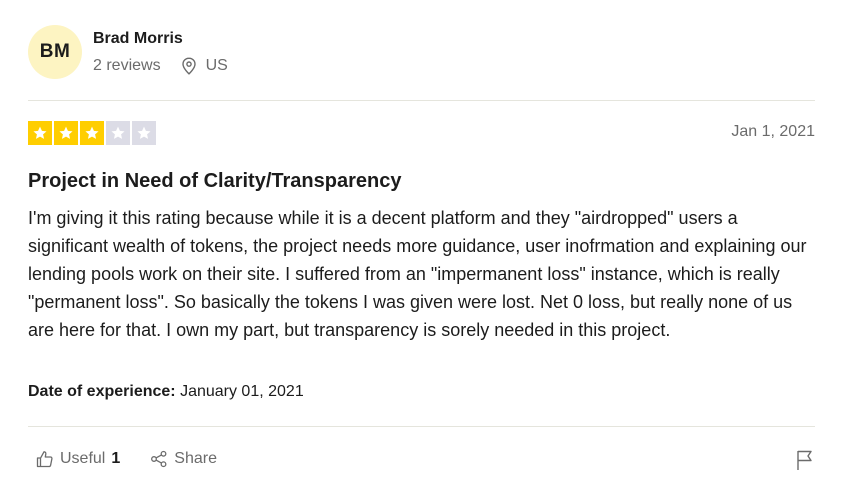  I want to click on reviewer-sub: 2 reviews US, so click(160, 66).